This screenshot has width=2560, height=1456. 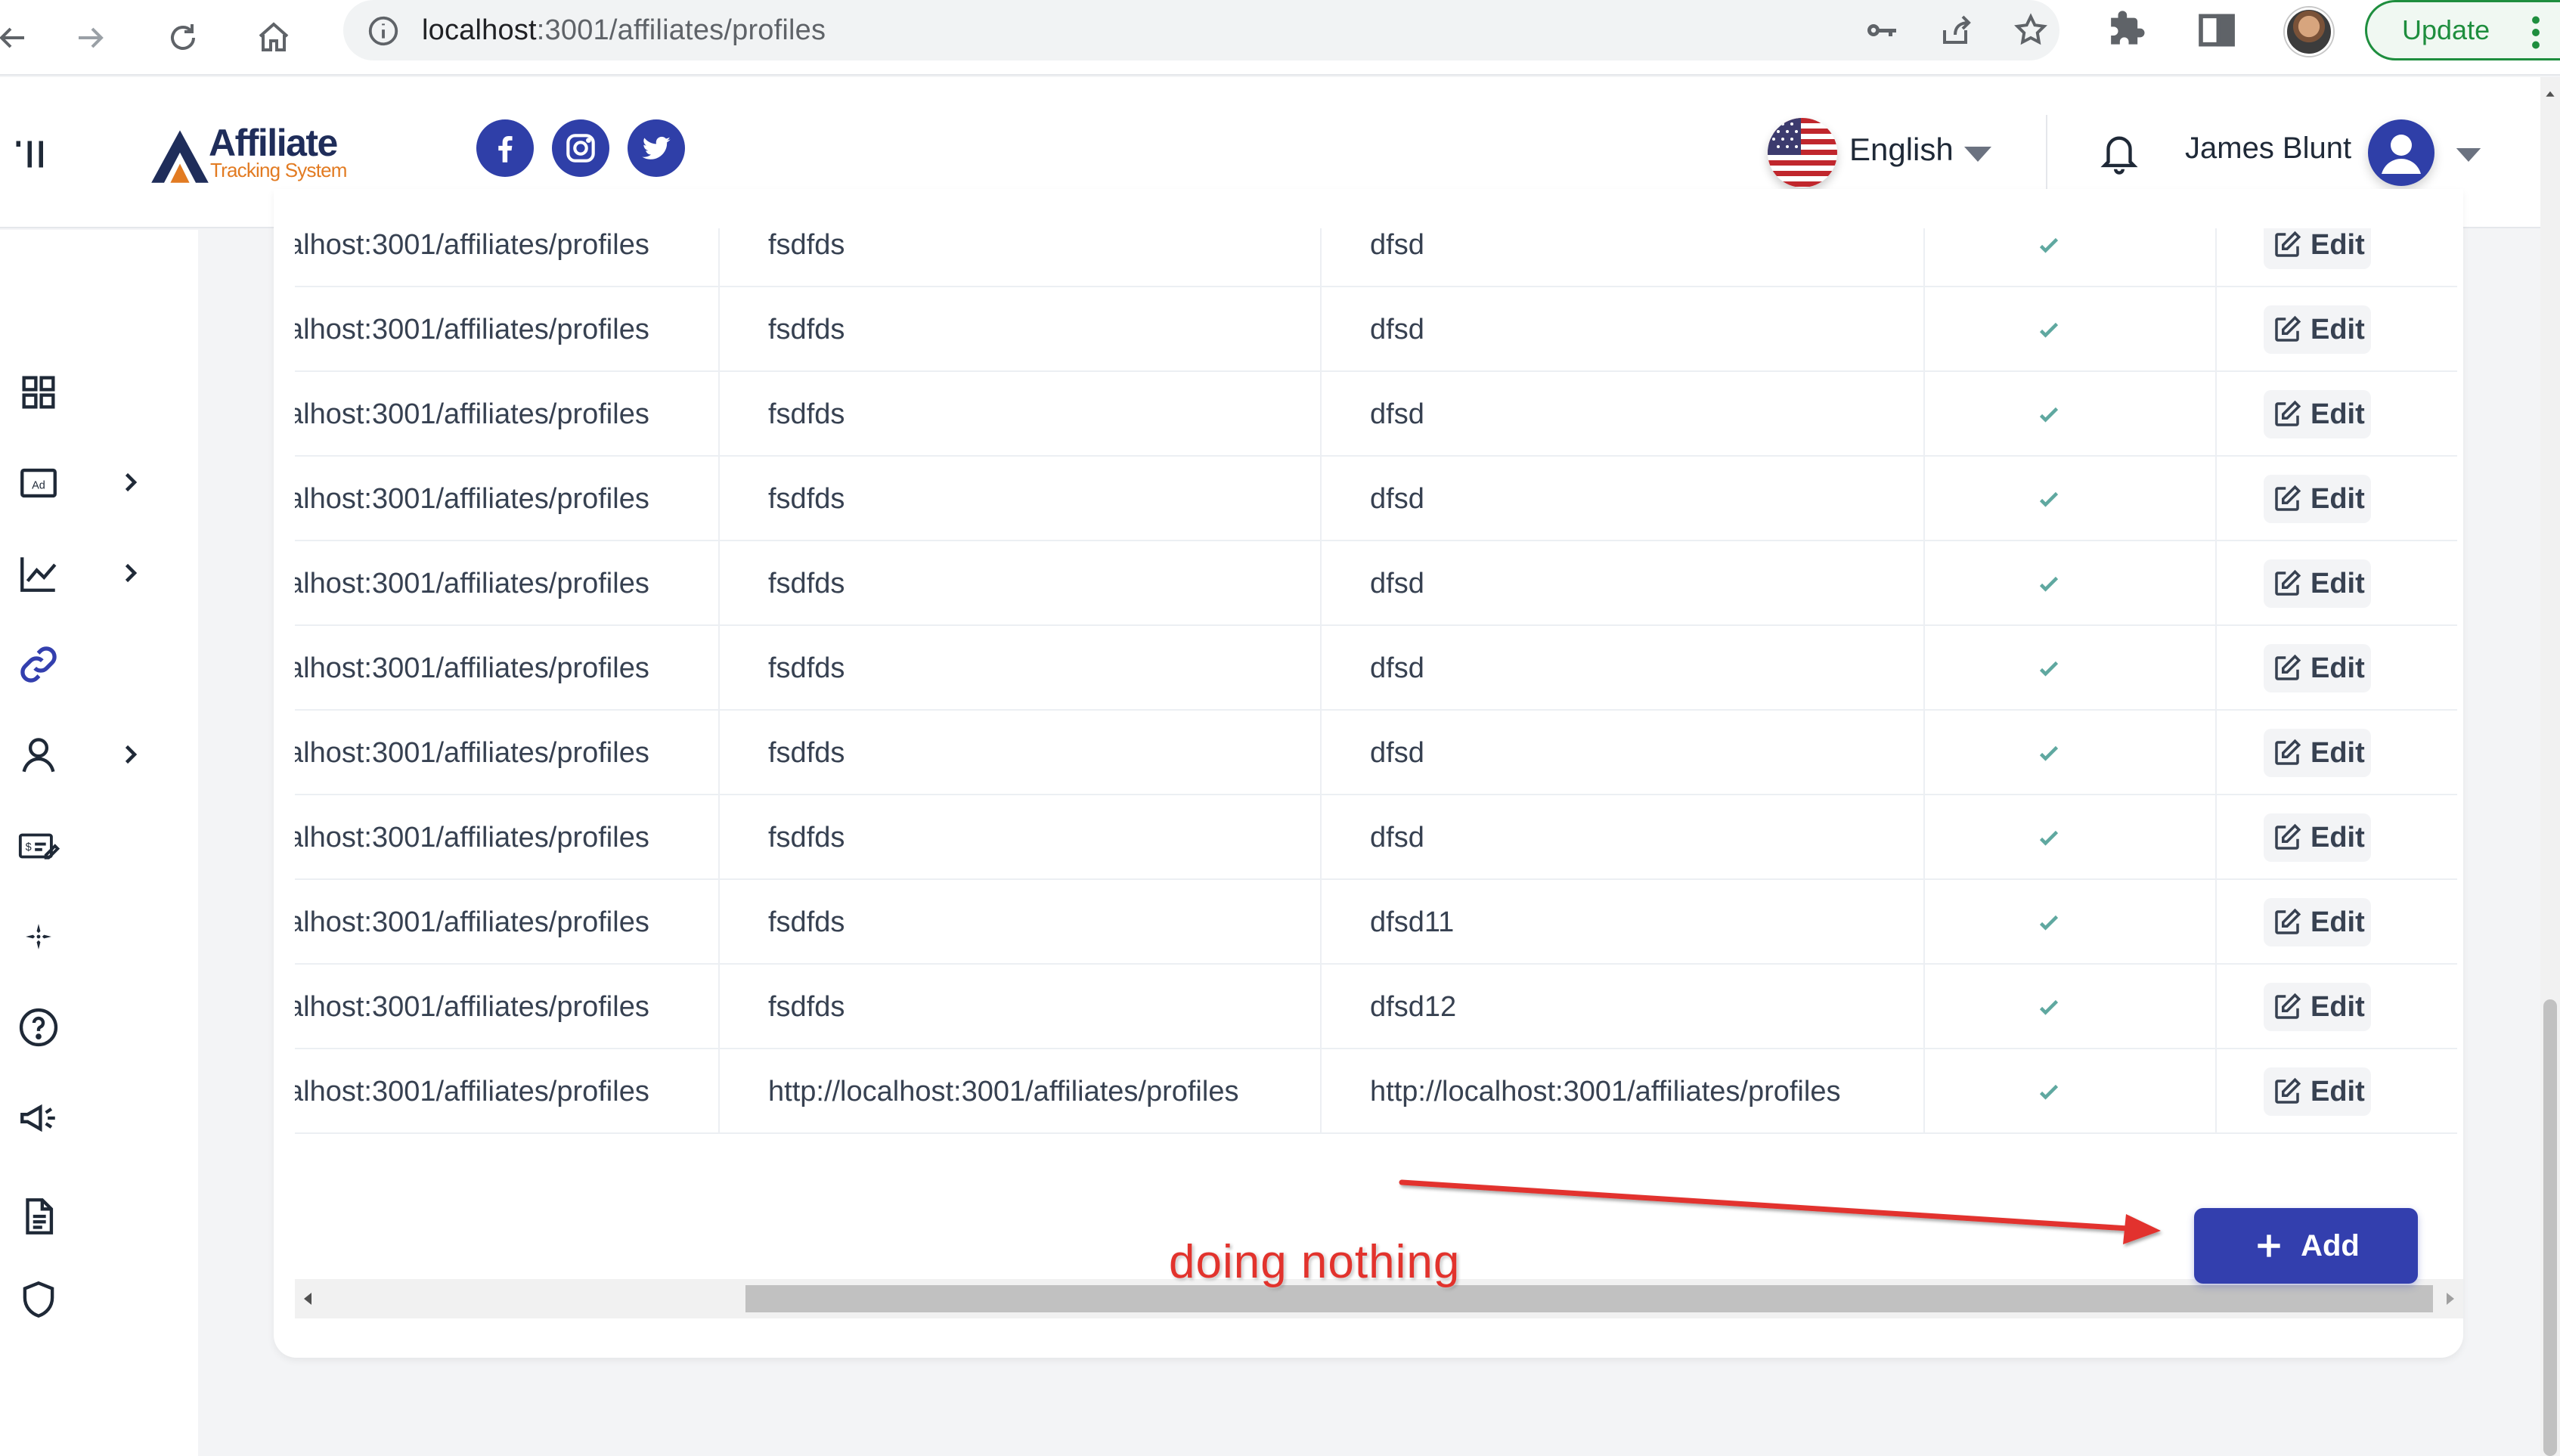 I want to click on facebook-icon, so click(x=505, y=148).